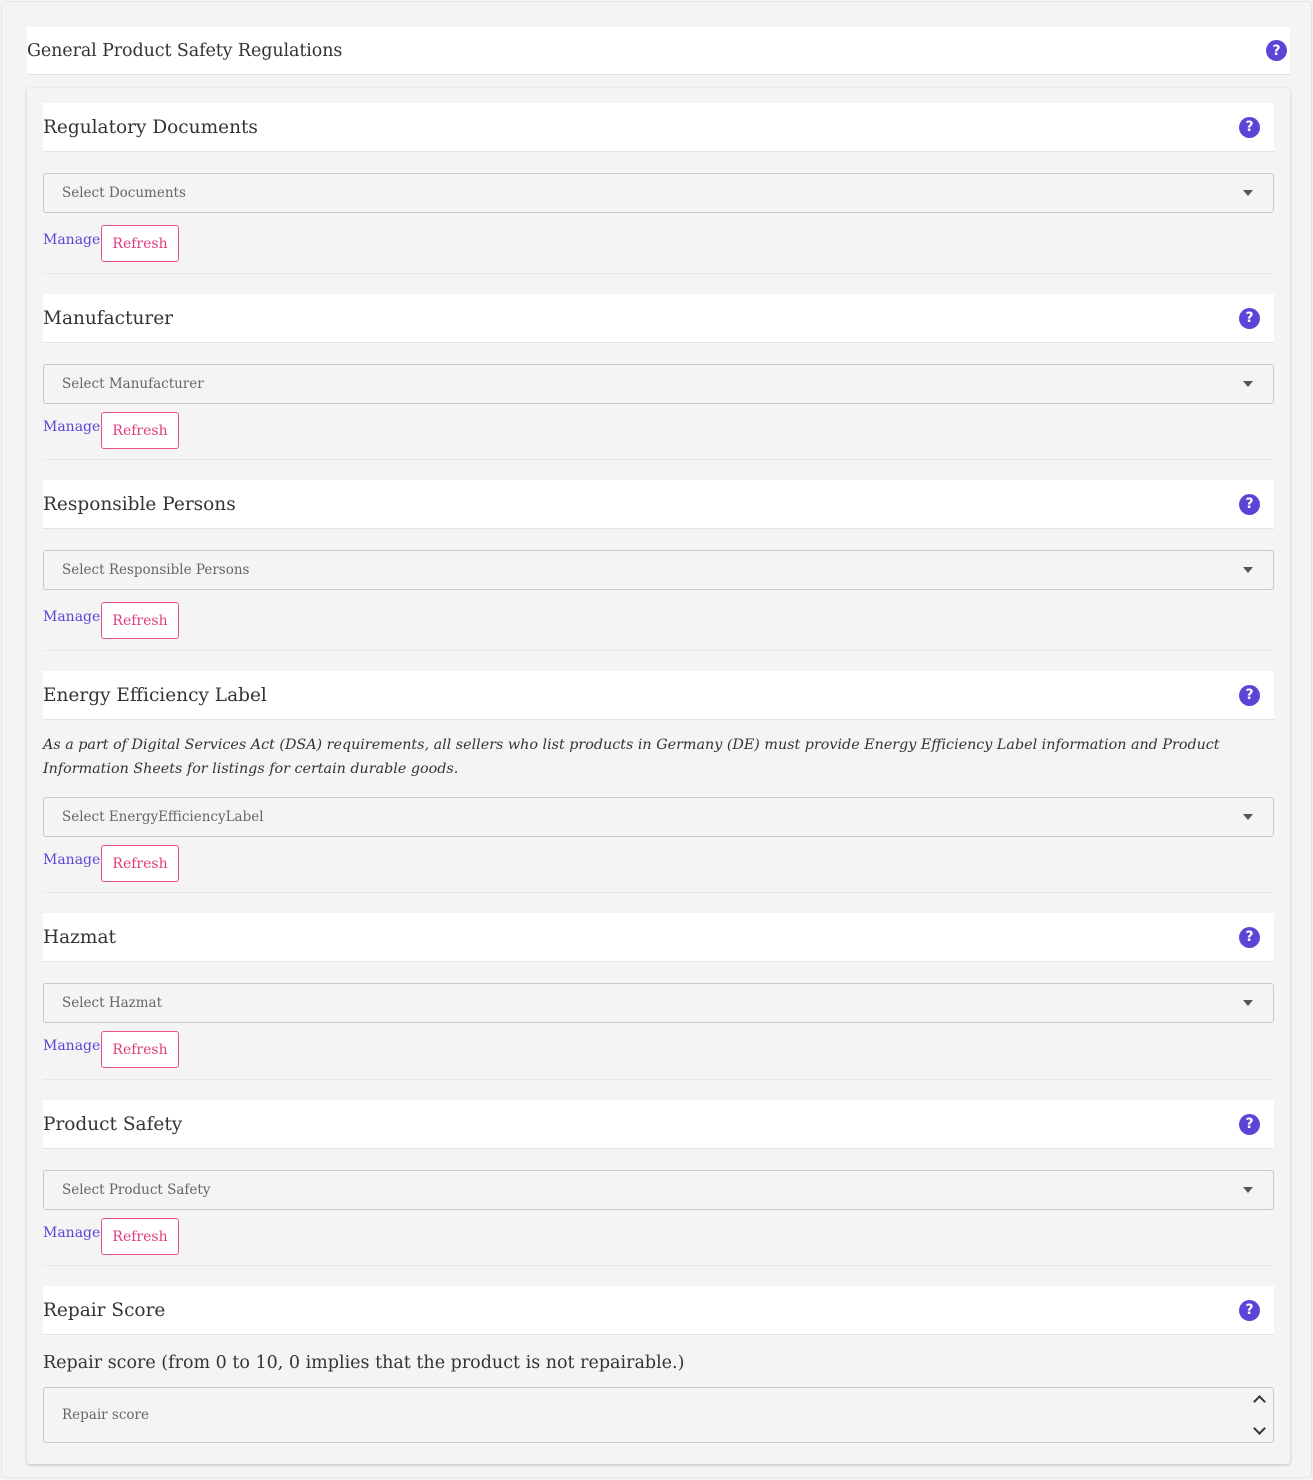 The height and width of the screenshot is (1480, 1313). I want to click on section-title: Regulatory Documents, so click(150, 127).